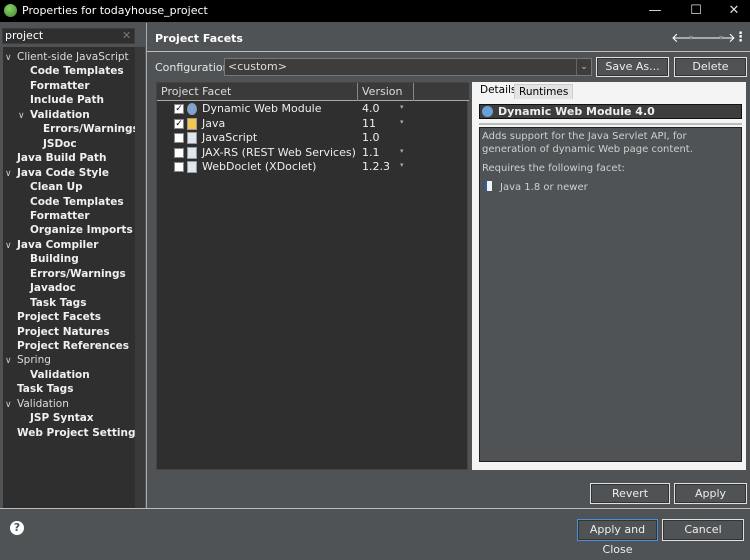  Describe the element at coordinates (655, 11) in the screenshot. I see `minimize-button: —` at that location.